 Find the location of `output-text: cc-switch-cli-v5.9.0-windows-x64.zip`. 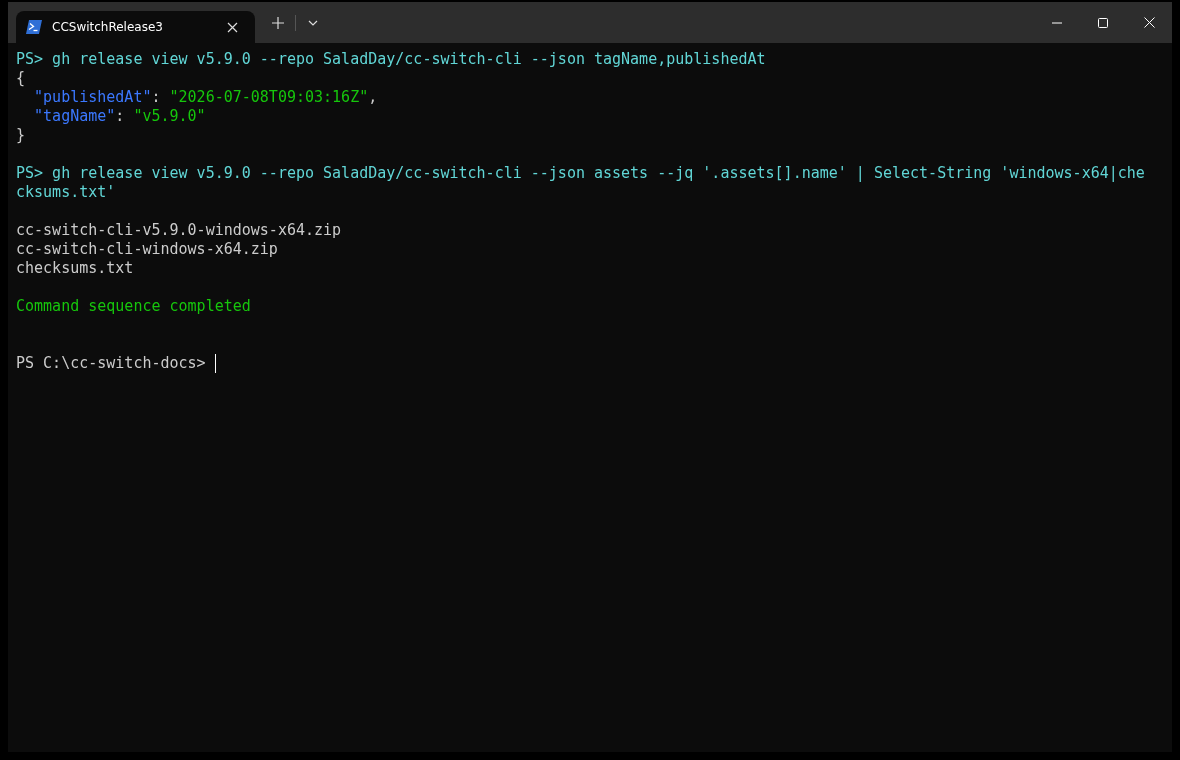

output-text: cc-switch-cli-v5.9.0-windows-x64.zip is located at coordinates (179, 230).